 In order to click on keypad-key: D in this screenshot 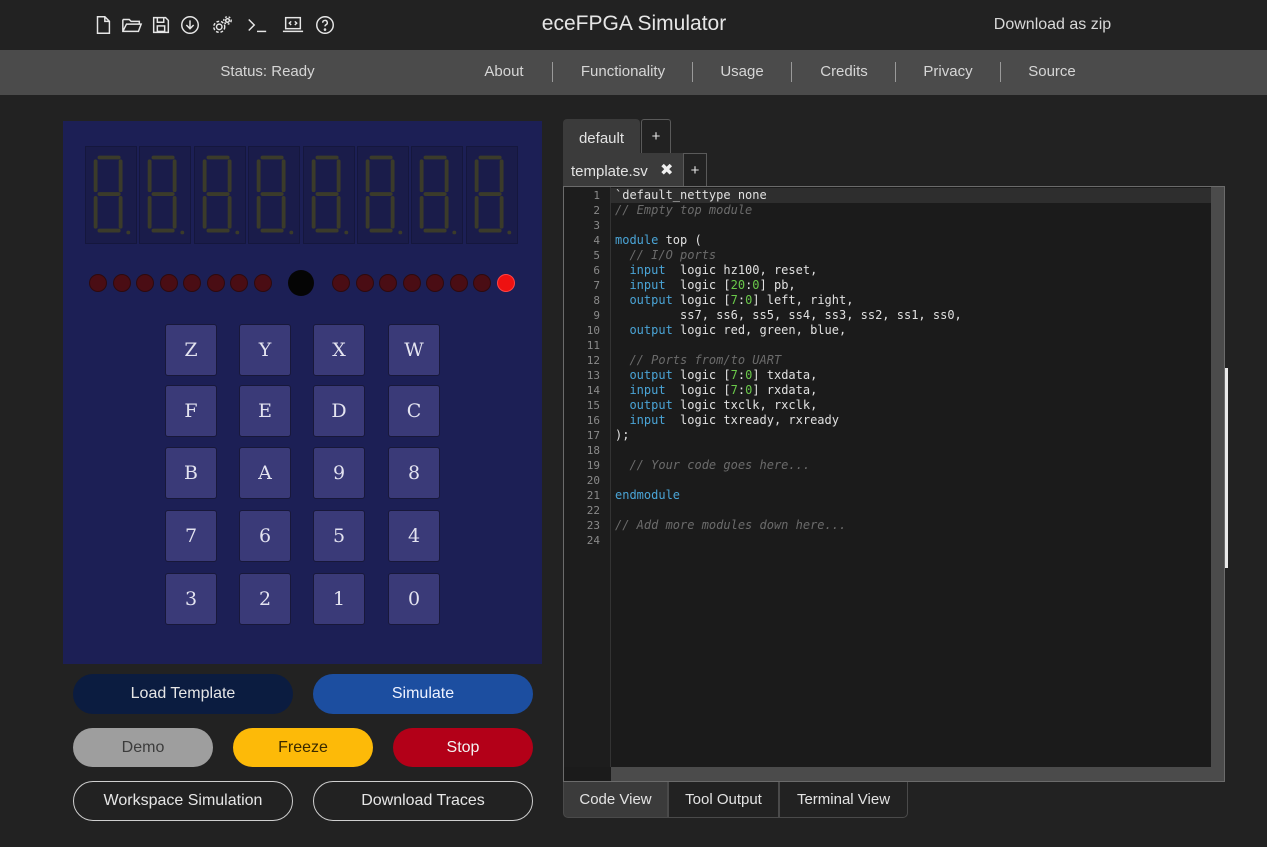, I will do `click(339, 411)`.